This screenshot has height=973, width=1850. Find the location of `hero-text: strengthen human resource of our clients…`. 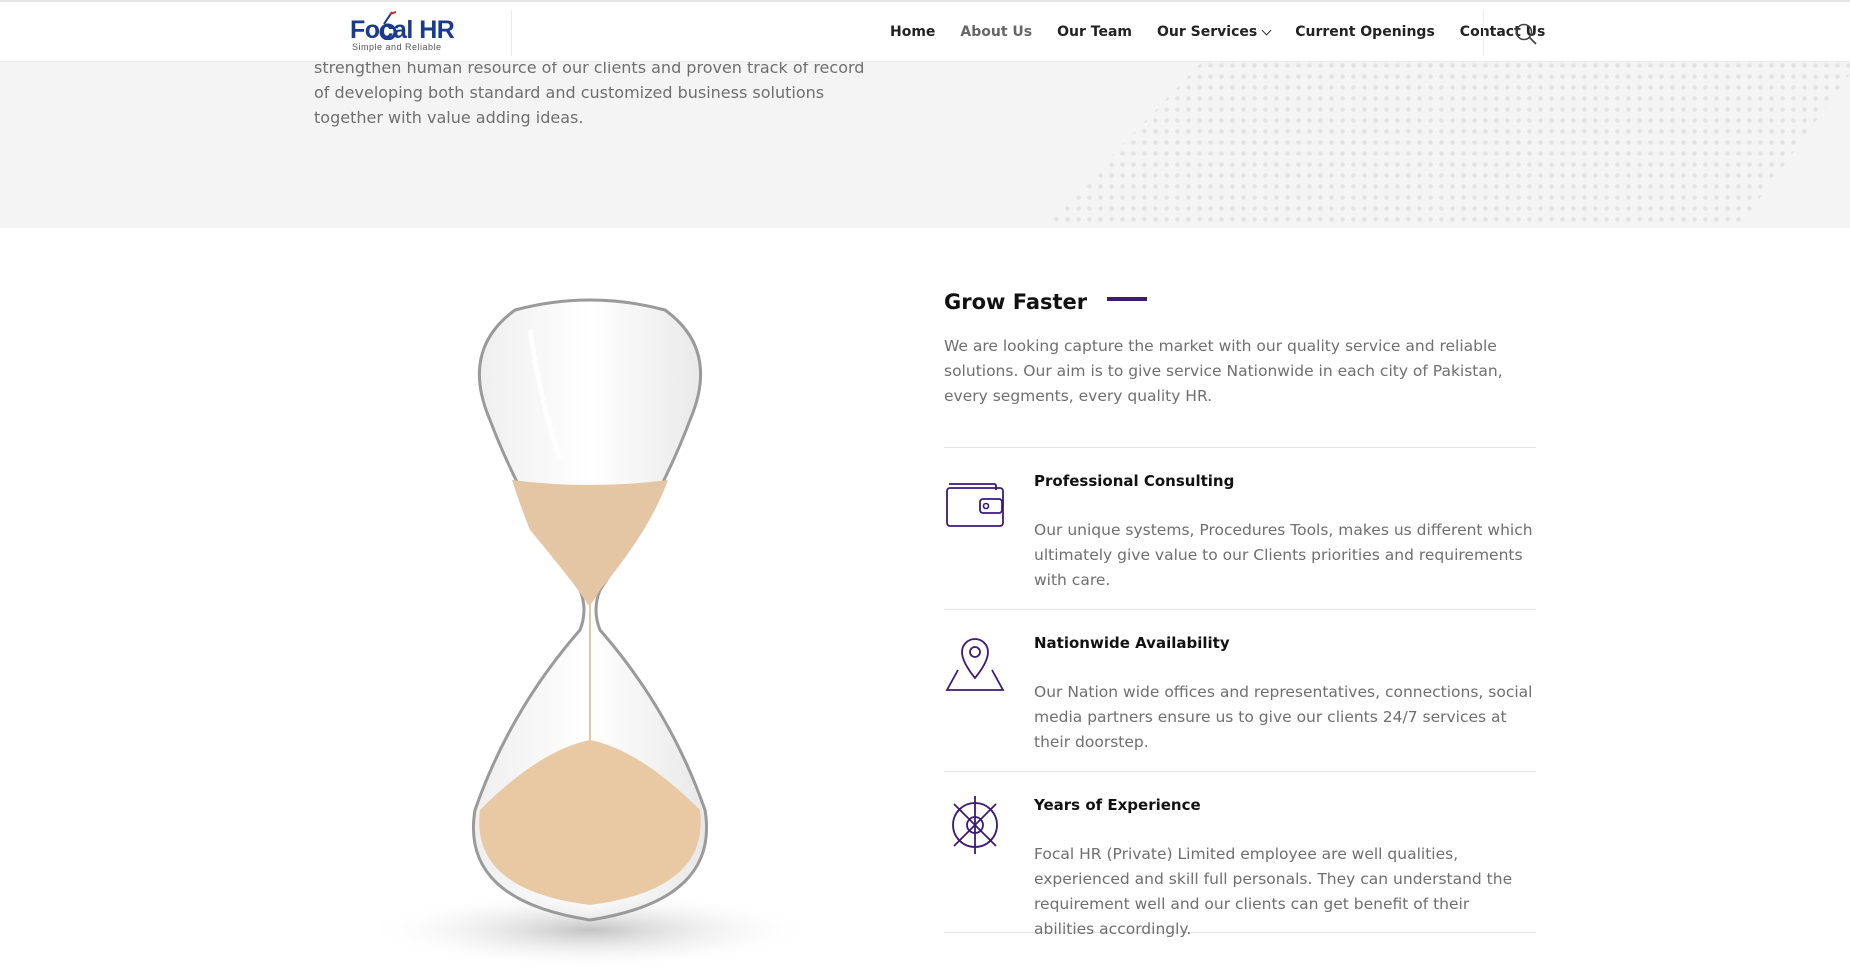

hero-text: strengthen human resource of our clients… is located at coordinates (589, 92).